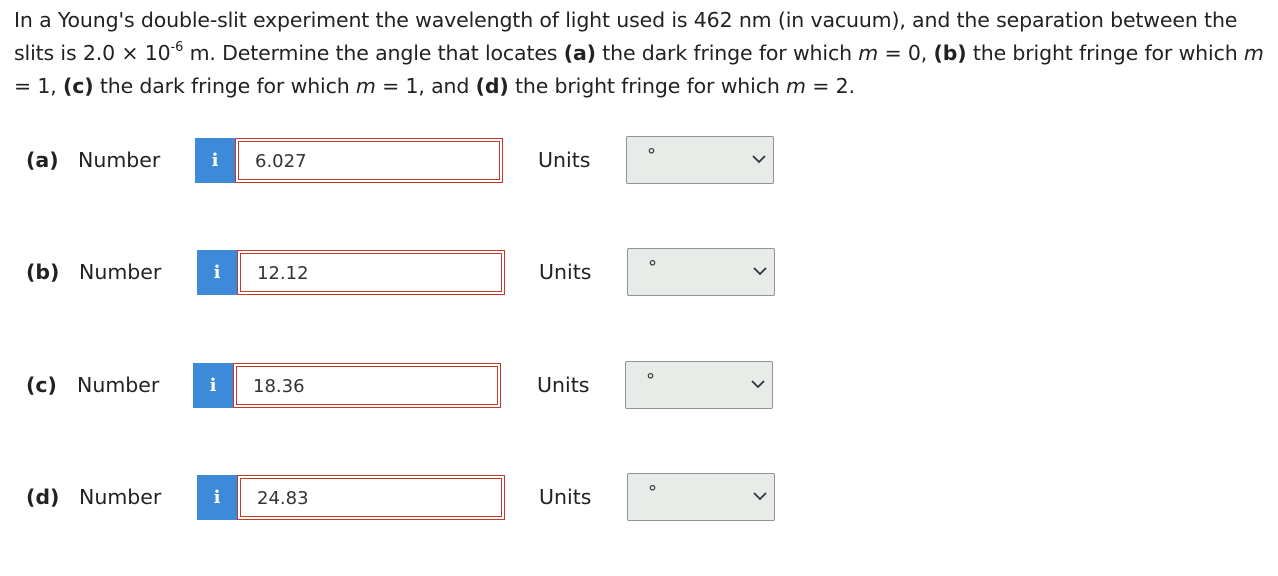 This screenshot has height=576, width=1278. Describe the element at coordinates (42, 160) in the screenshot. I see `part-label: (a)` at that location.